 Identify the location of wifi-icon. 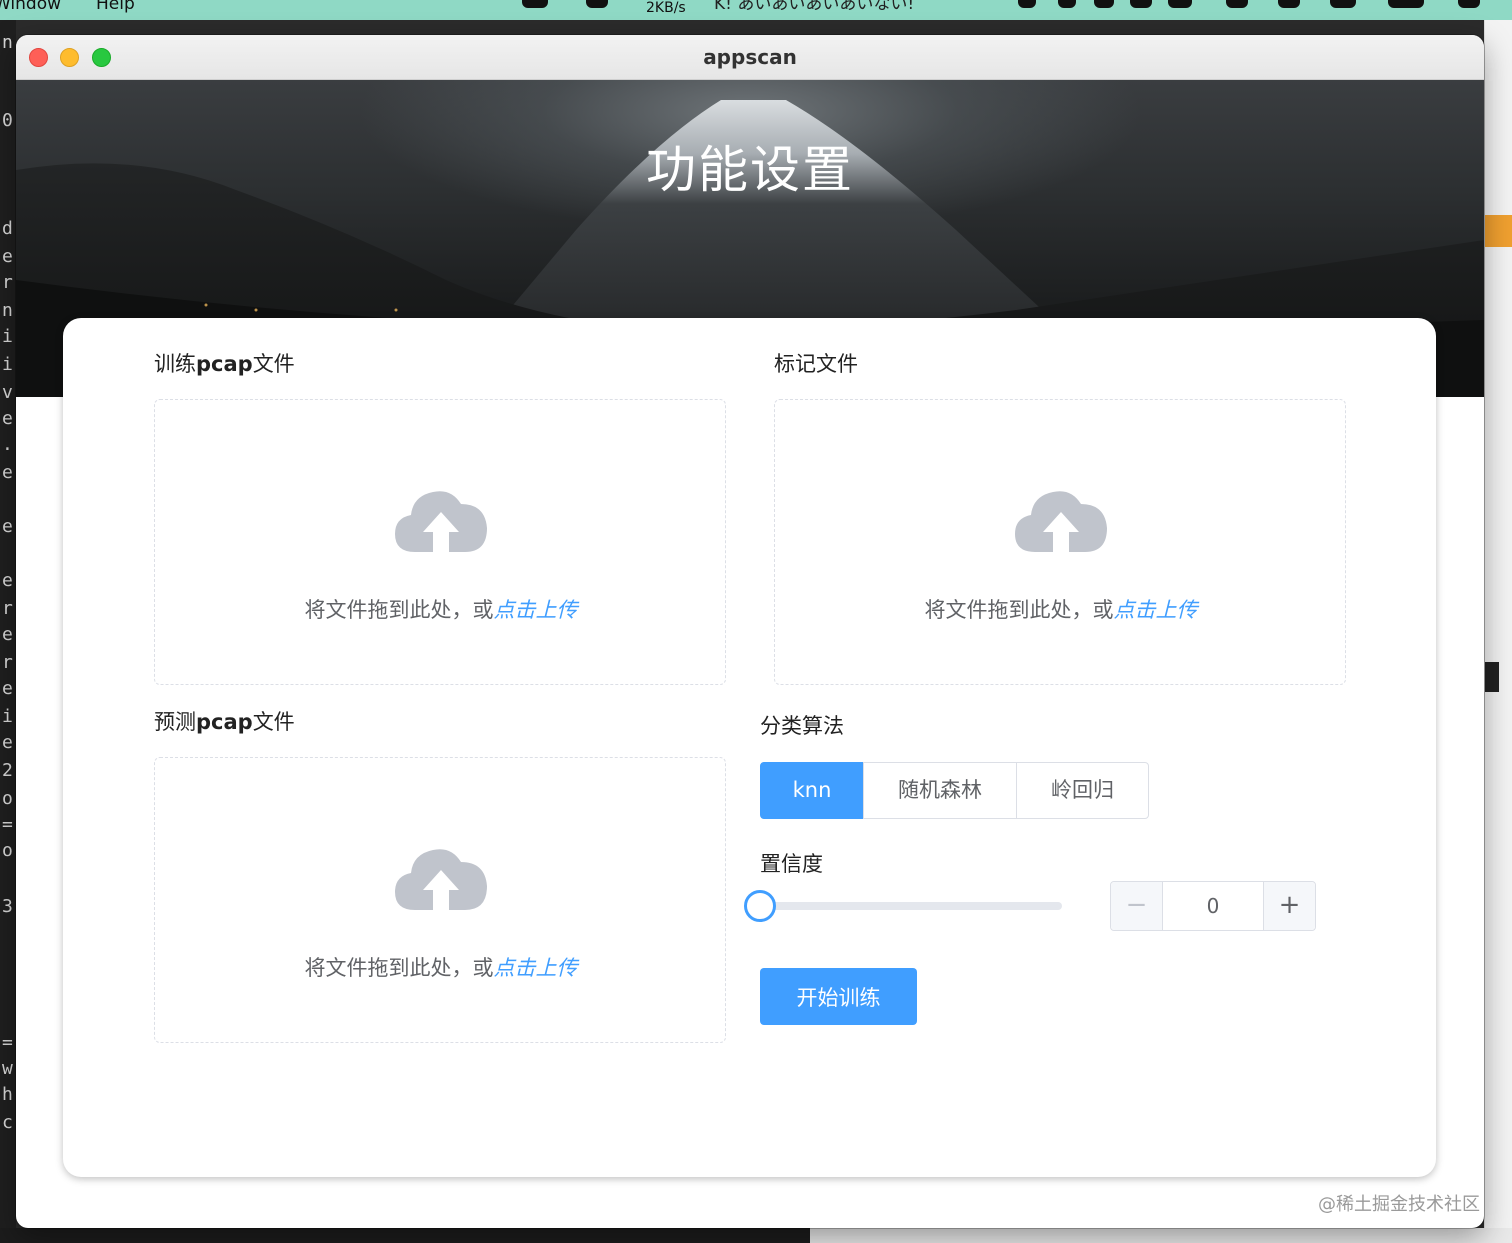
(1469, 4).